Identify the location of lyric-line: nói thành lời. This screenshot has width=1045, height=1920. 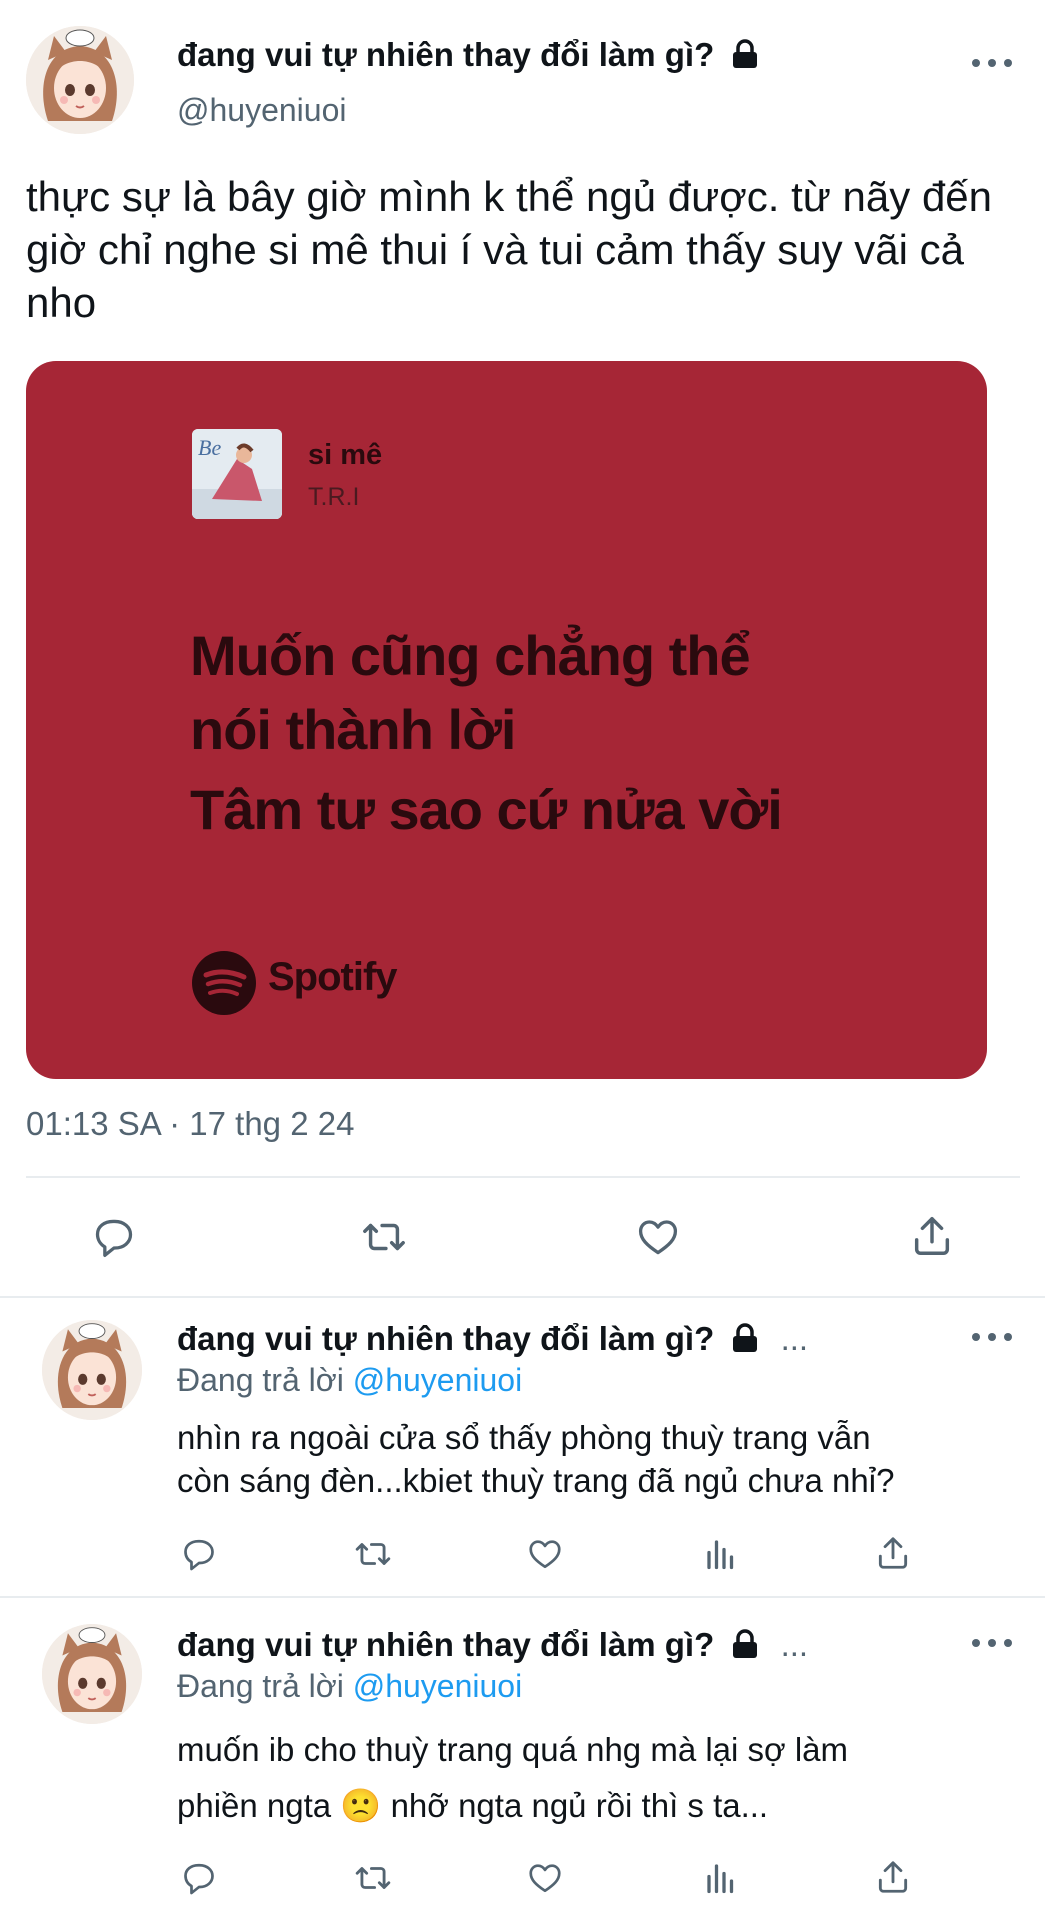
(353, 729).